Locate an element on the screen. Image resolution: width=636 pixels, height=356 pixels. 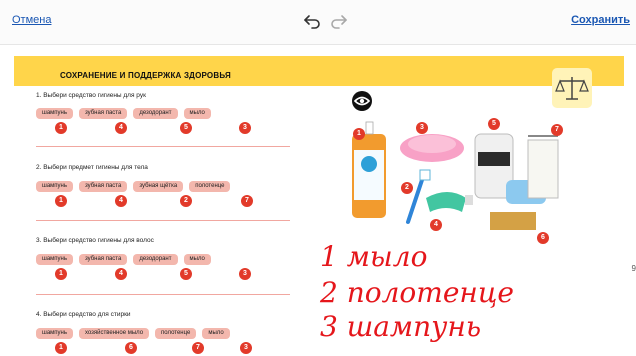
edge-indicator: 9 is located at coordinates (633, 268).